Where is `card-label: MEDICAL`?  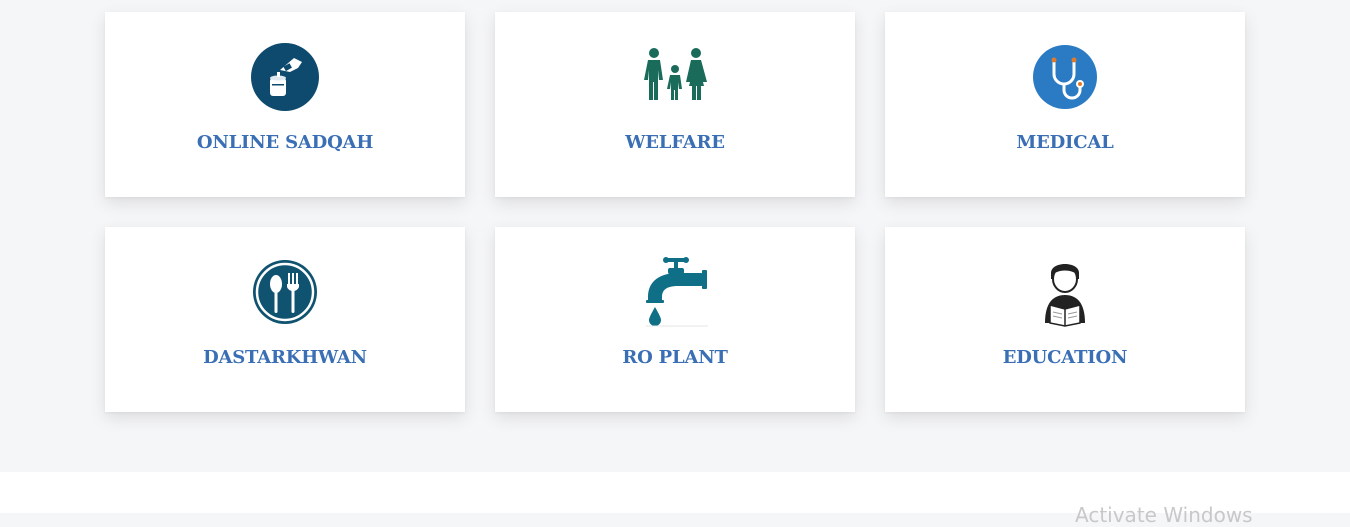
card-label: MEDICAL is located at coordinates (1065, 142).